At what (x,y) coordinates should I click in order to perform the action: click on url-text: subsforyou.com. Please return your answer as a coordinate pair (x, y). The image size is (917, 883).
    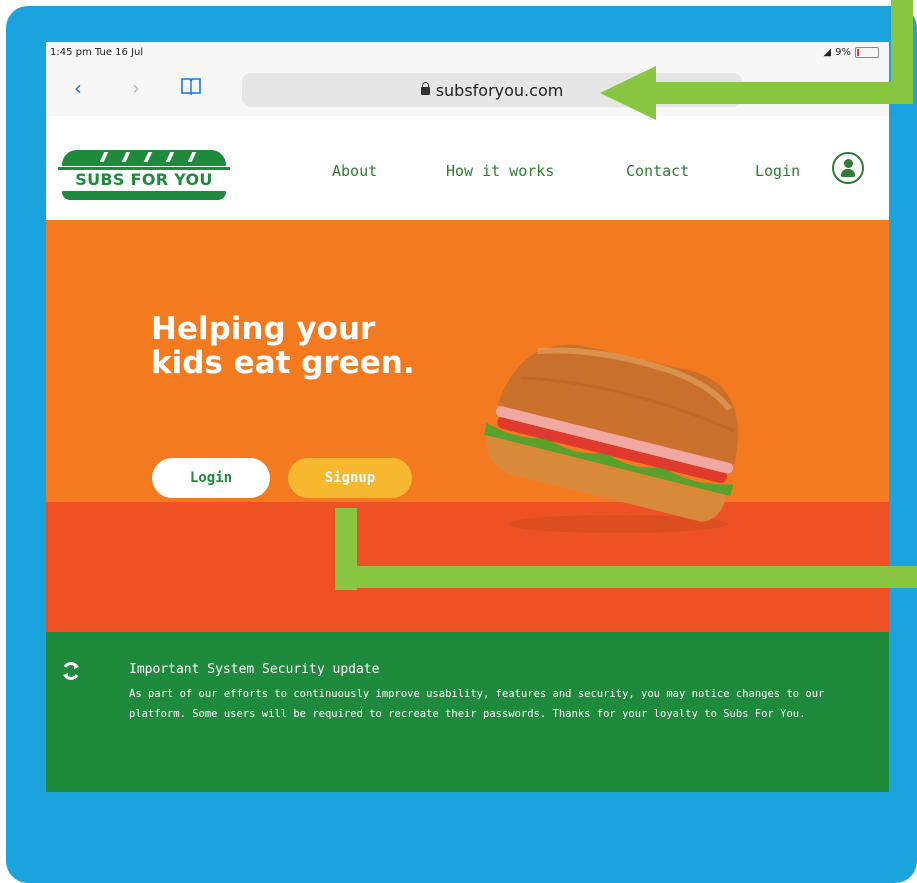
    Looking at the image, I should click on (499, 90).